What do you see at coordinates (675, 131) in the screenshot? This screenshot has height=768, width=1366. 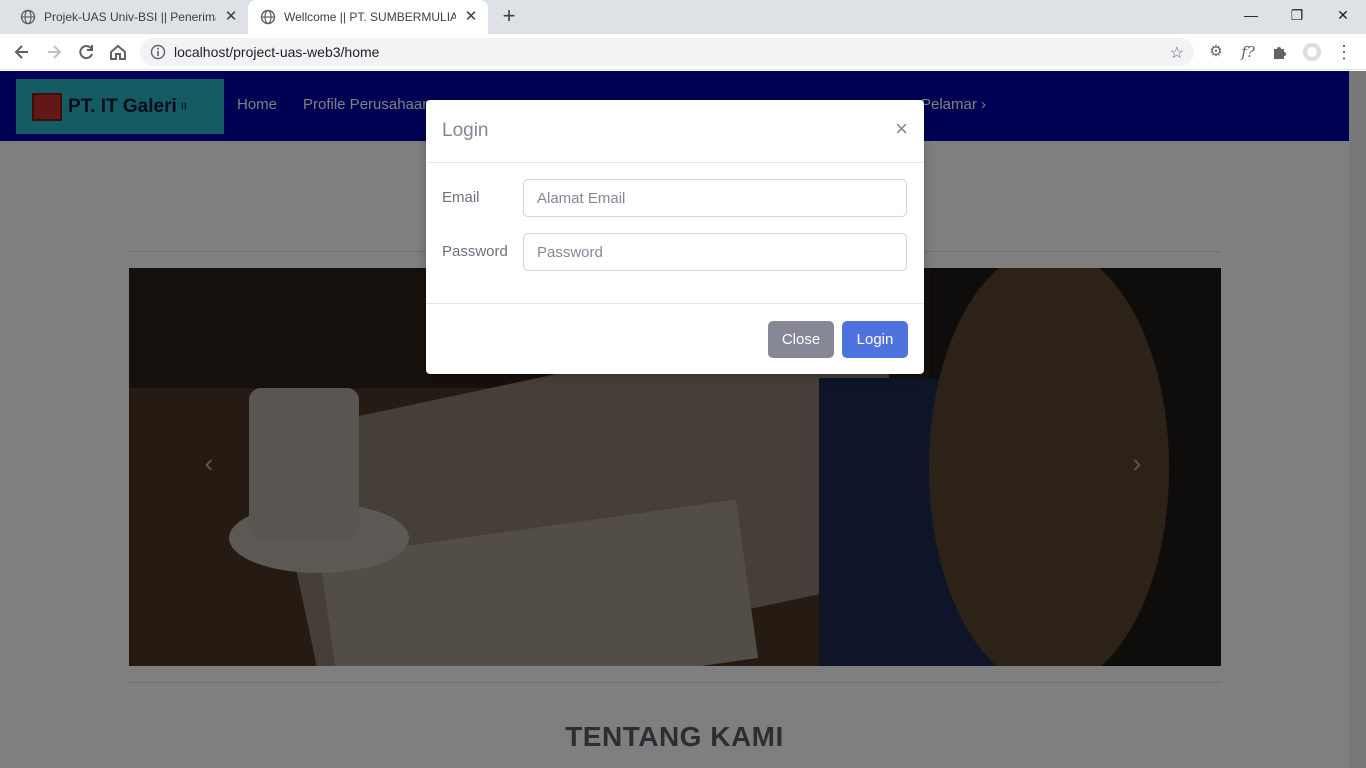 I see `modal-header: Login ×` at bounding box center [675, 131].